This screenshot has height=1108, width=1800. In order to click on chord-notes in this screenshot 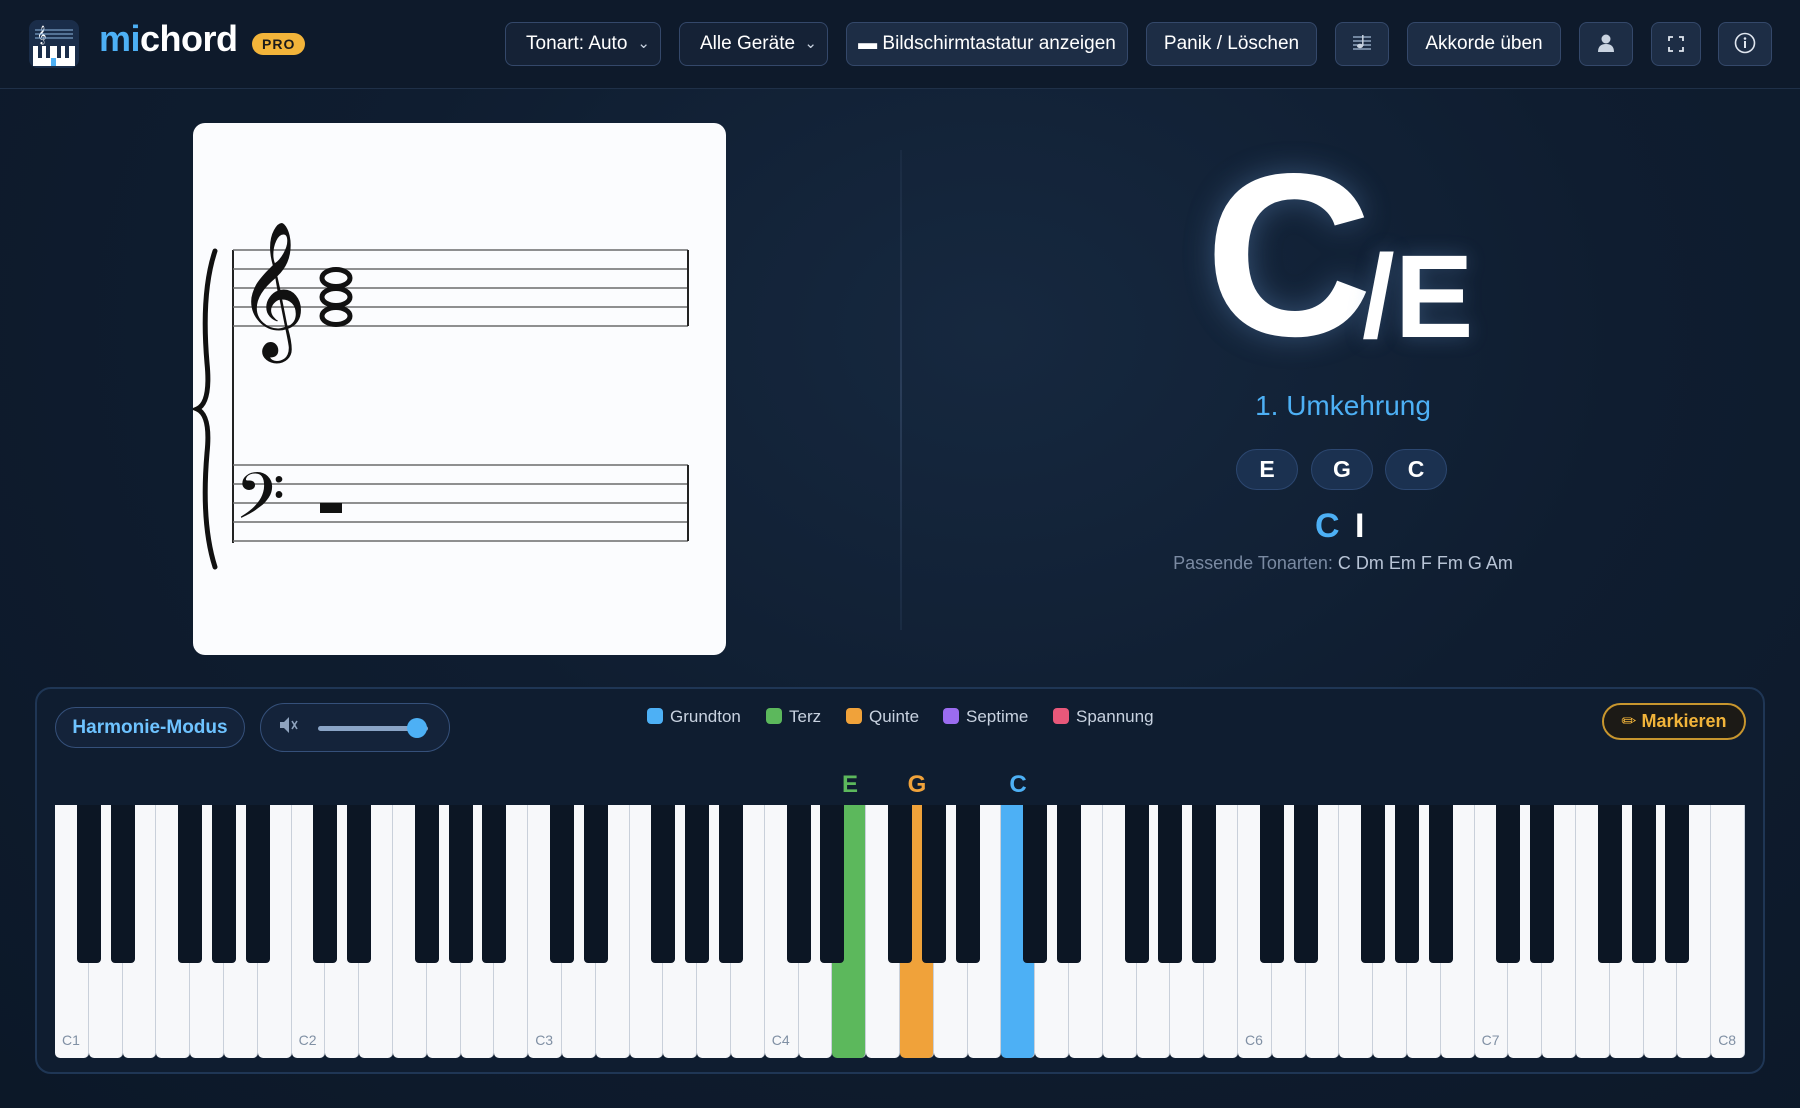, I will do `click(336, 297)`.